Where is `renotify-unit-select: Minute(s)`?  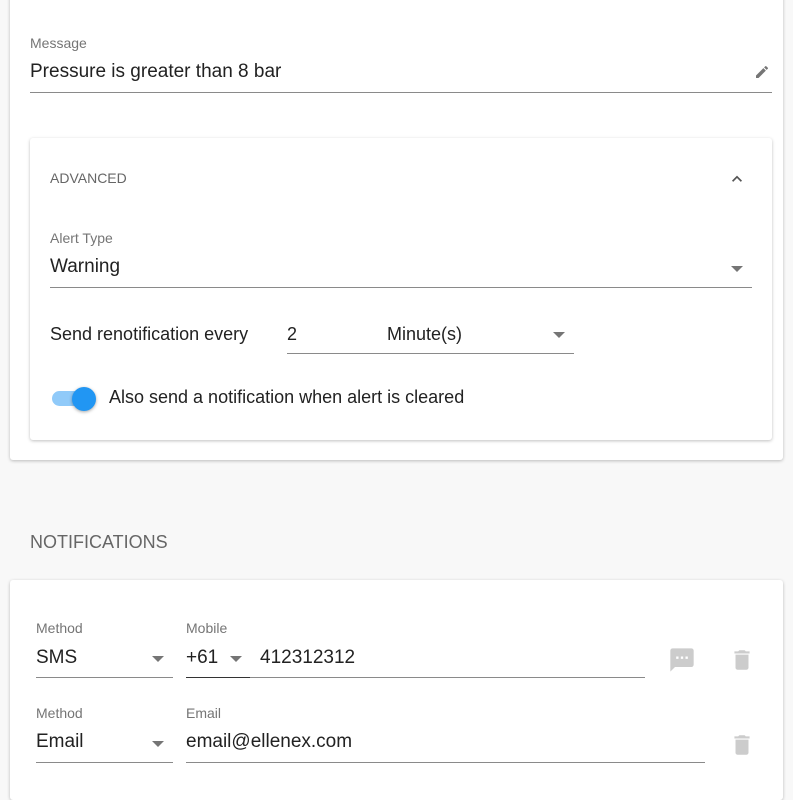
renotify-unit-select: Minute(s) is located at coordinates (424, 334).